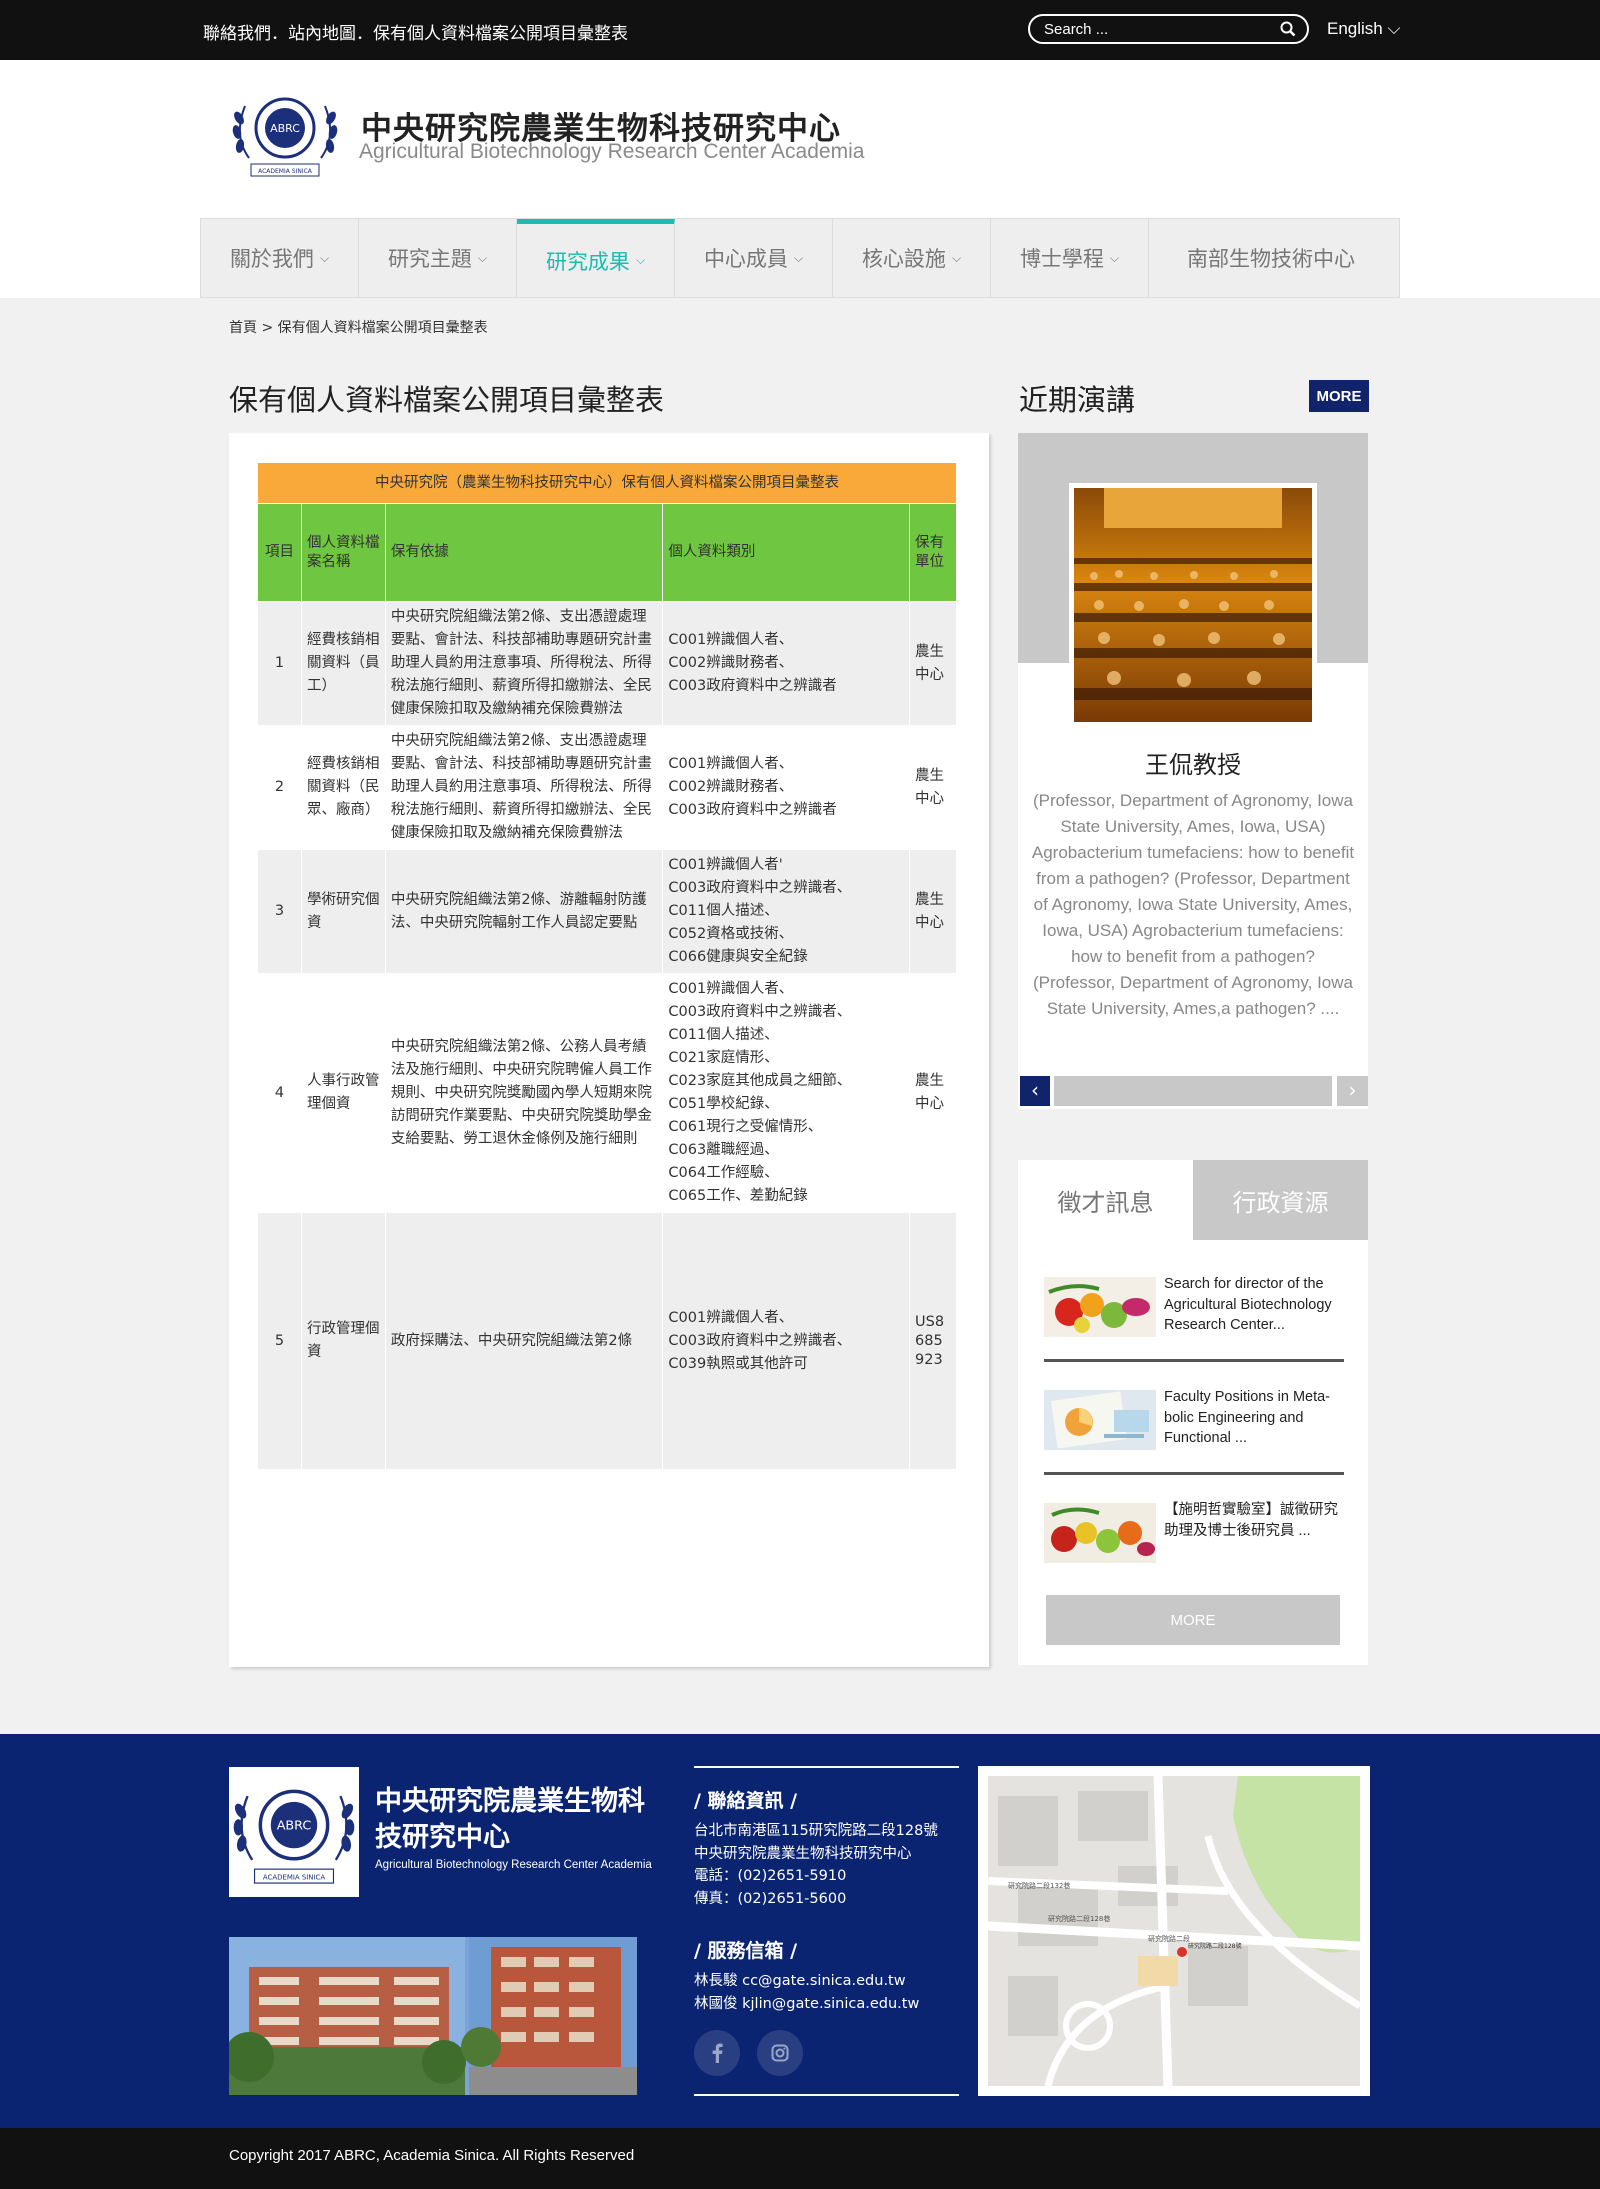 The width and height of the screenshot is (1600, 2189). Describe the element at coordinates (738, 957) in the screenshot. I see `category-line: C066健康與安全紀錄` at that location.